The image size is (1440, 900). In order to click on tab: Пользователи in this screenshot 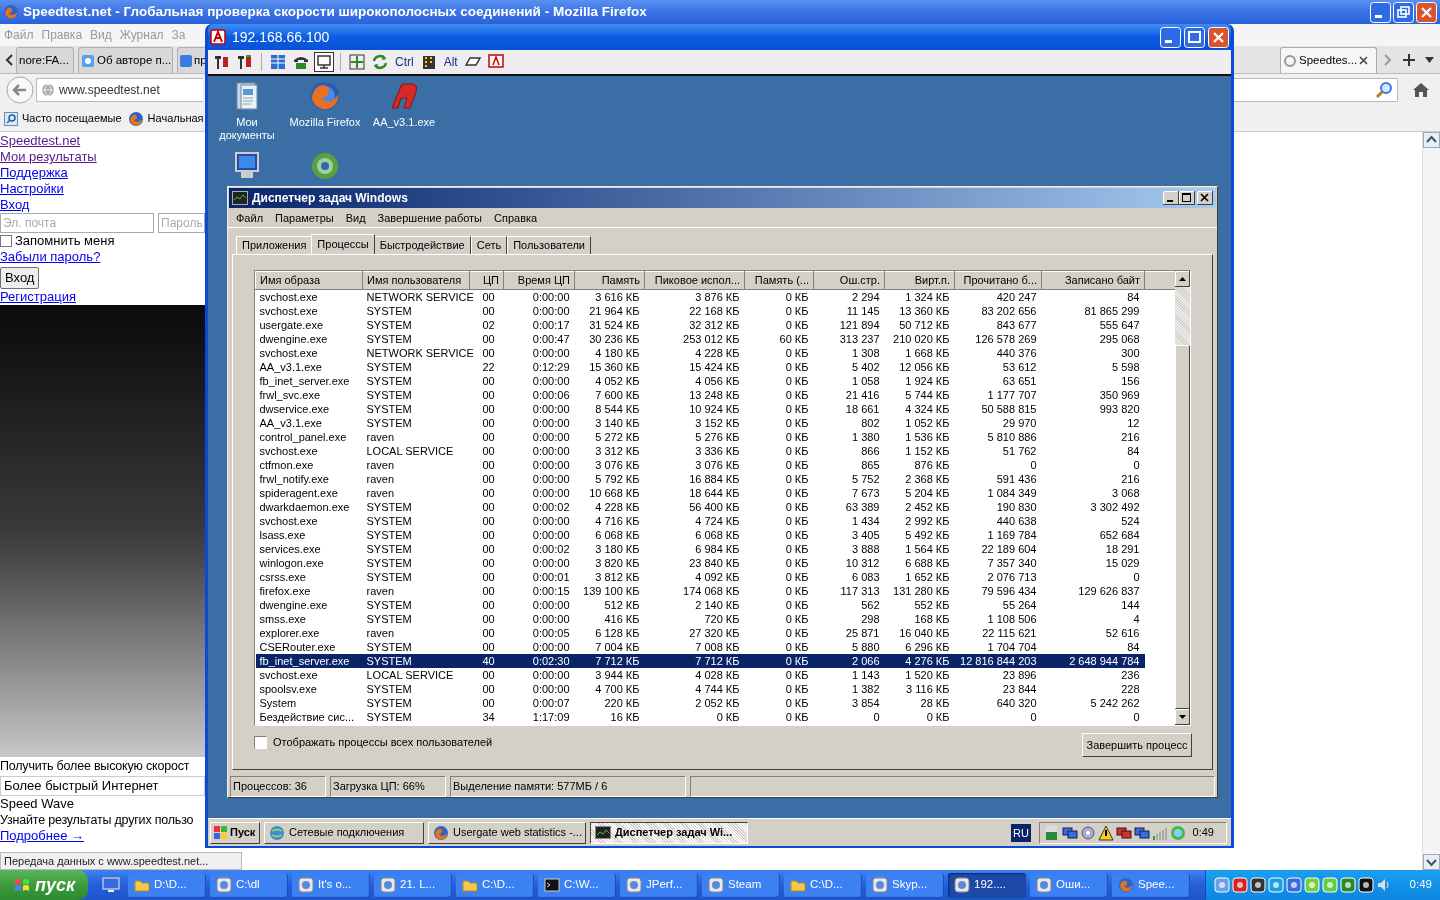, I will do `click(549, 244)`.